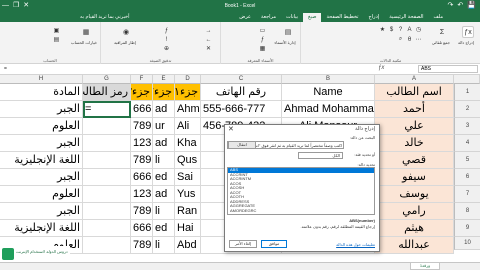 Image resolution: width=480 pixels, height=270 pixels. I want to click on sheet-tab: ورقة1, so click(425, 266).